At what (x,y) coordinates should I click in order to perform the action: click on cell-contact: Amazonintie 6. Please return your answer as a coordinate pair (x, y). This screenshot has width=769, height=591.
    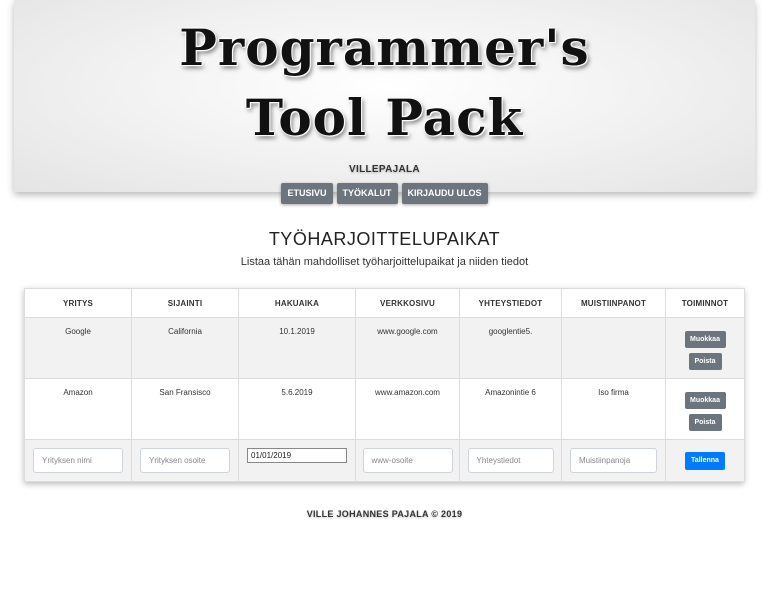
    Looking at the image, I should click on (510, 409).